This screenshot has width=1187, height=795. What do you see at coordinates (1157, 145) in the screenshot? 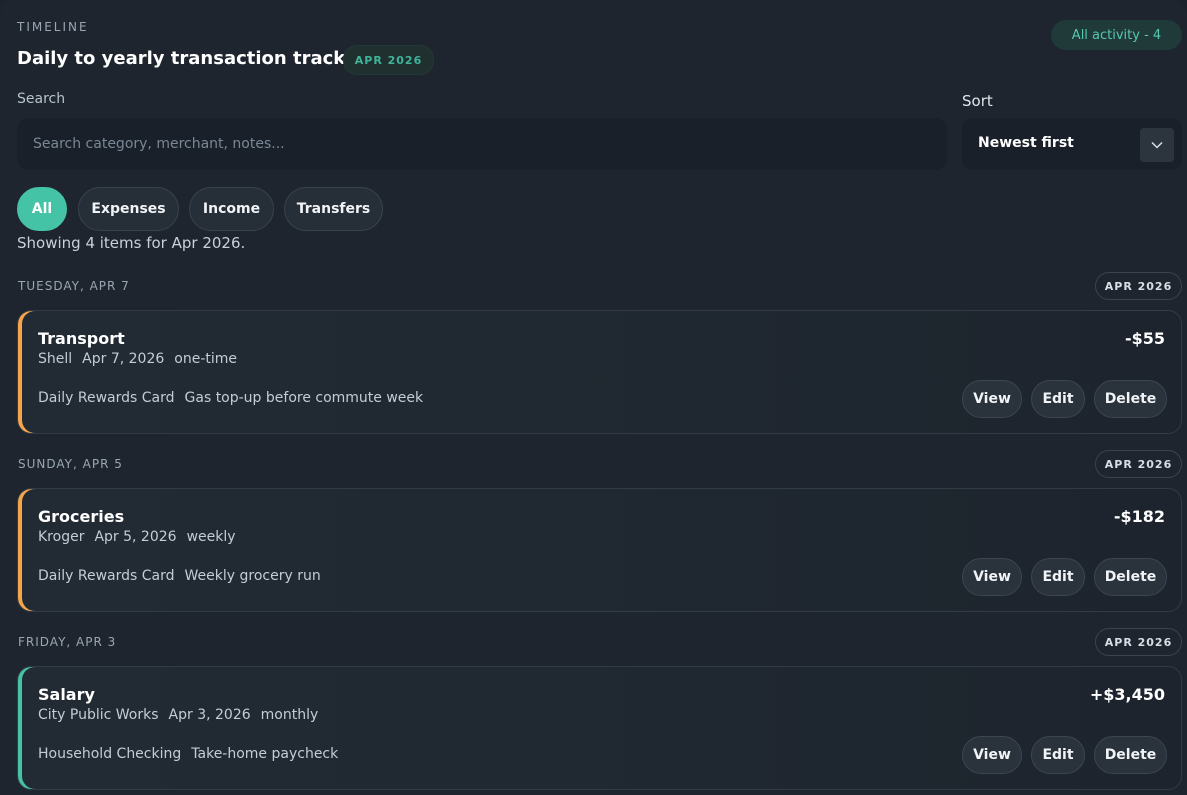
I see `chevron-down-icon` at bounding box center [1157, 145].